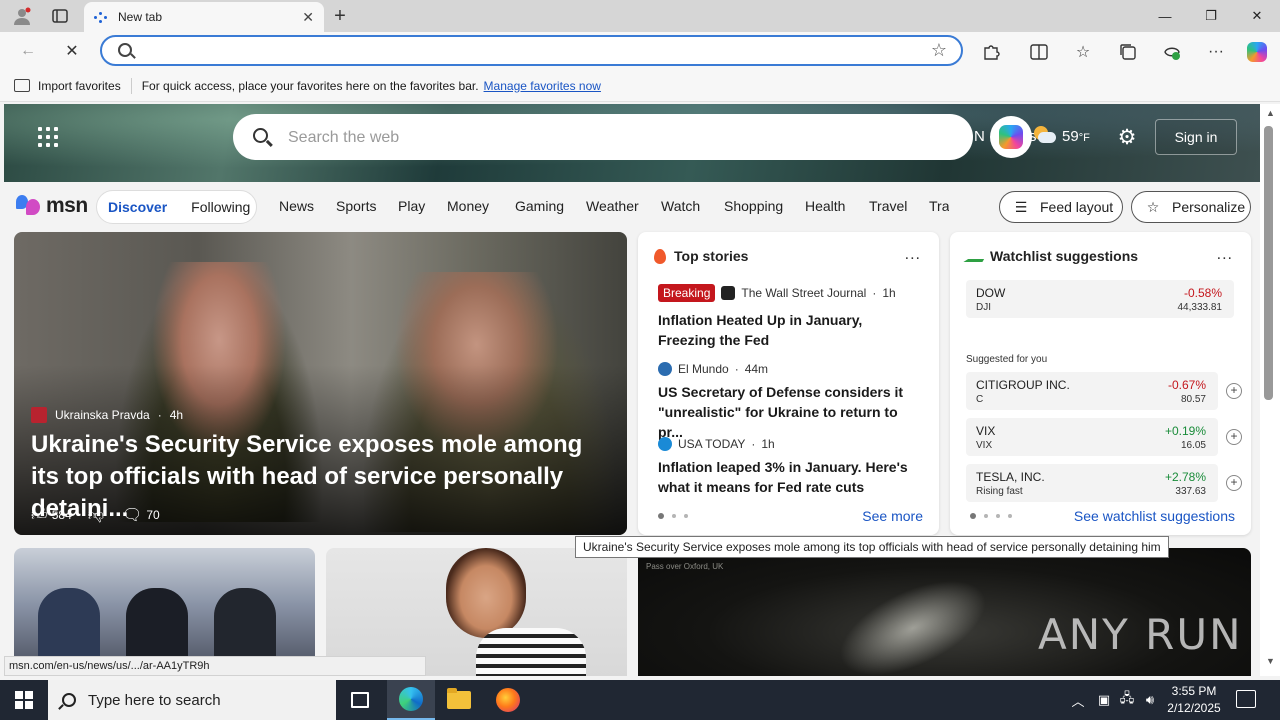 The width and height of the screenshot is (1280, 720). What do you see at coordinates (1165, 16) in the screenshot?
I see `minimize-button: —` at bounding box center [1165, 16].